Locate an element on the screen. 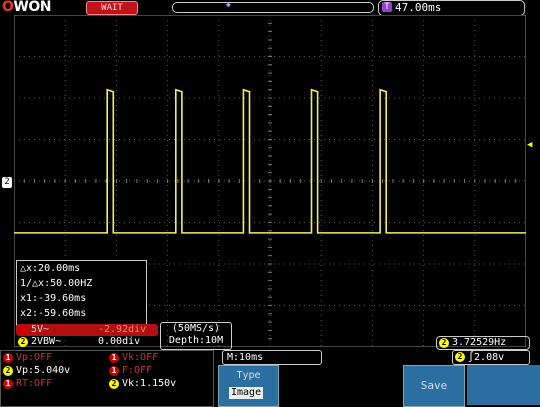 This screenshot has height=407, width=540. trigger-position-marker-icon: ◆ is located at coordinates (228, 4).